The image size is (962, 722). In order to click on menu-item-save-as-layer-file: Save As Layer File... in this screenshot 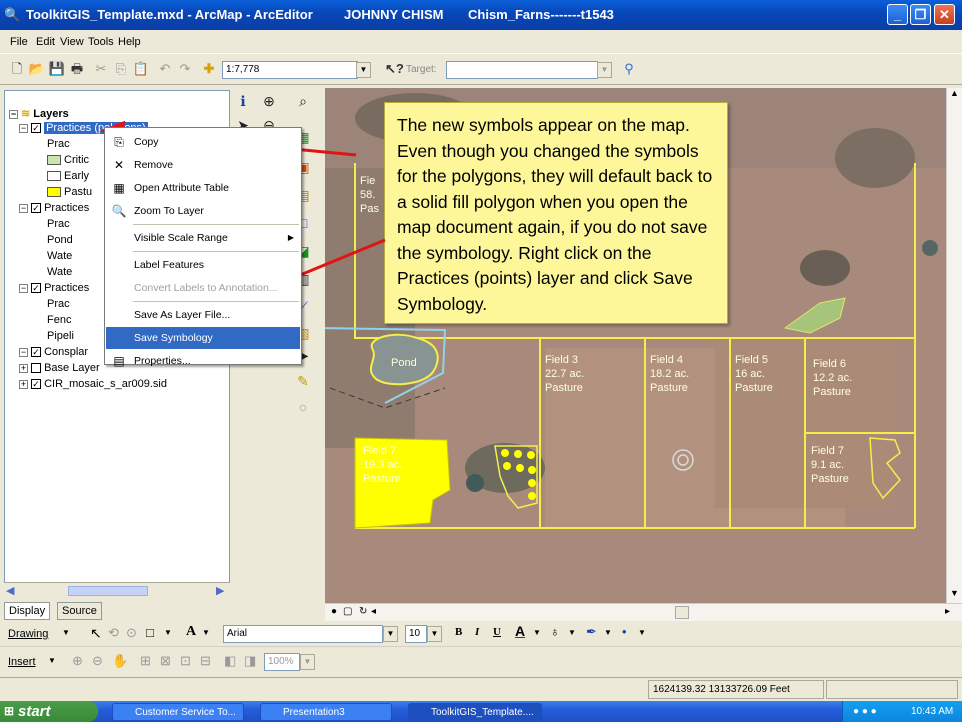, I will do `click(203, 315)`.